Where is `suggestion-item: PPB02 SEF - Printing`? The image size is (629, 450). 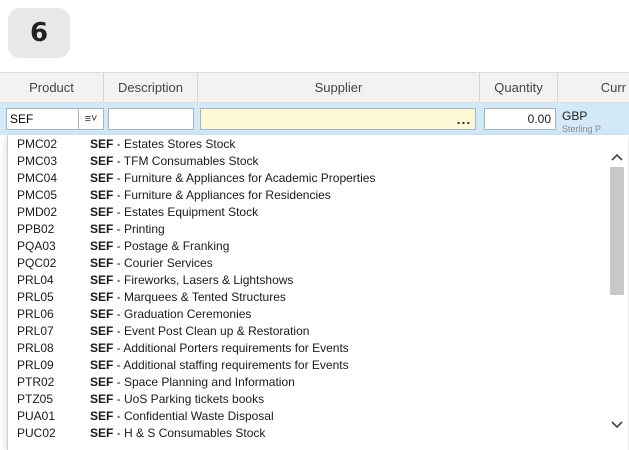 suggestion-item: PPB02 SEF - Printing is located at coordinates (307, 229).